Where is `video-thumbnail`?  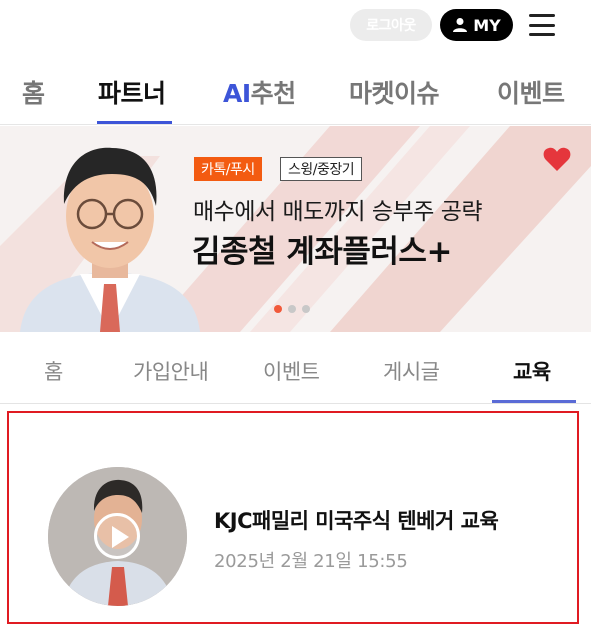
video-thumbnail is located at coordinates (117, 536).